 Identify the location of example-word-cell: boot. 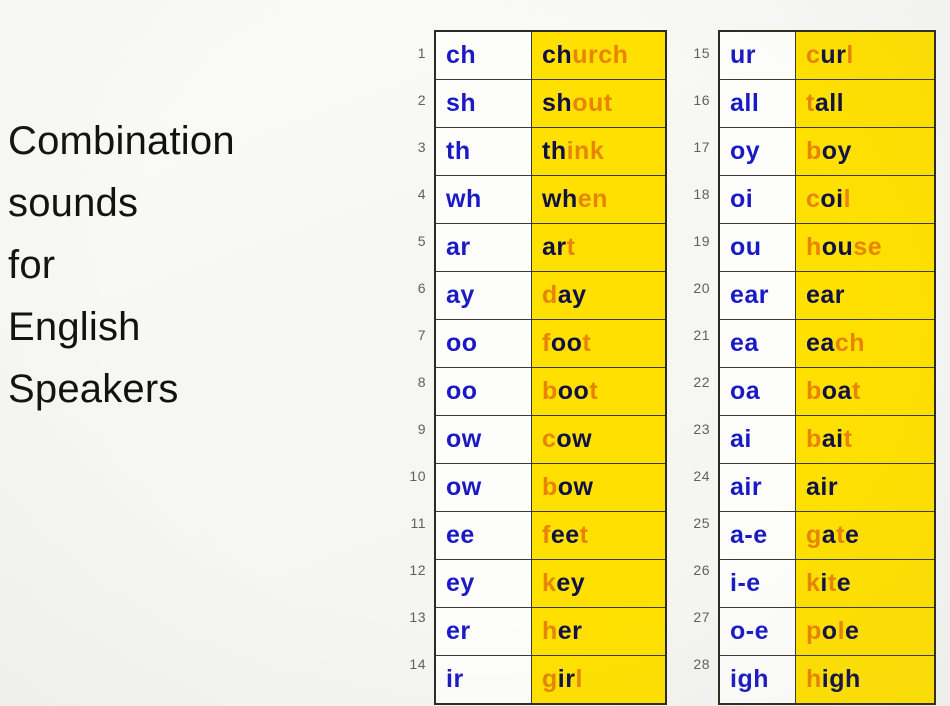
(599, 391).